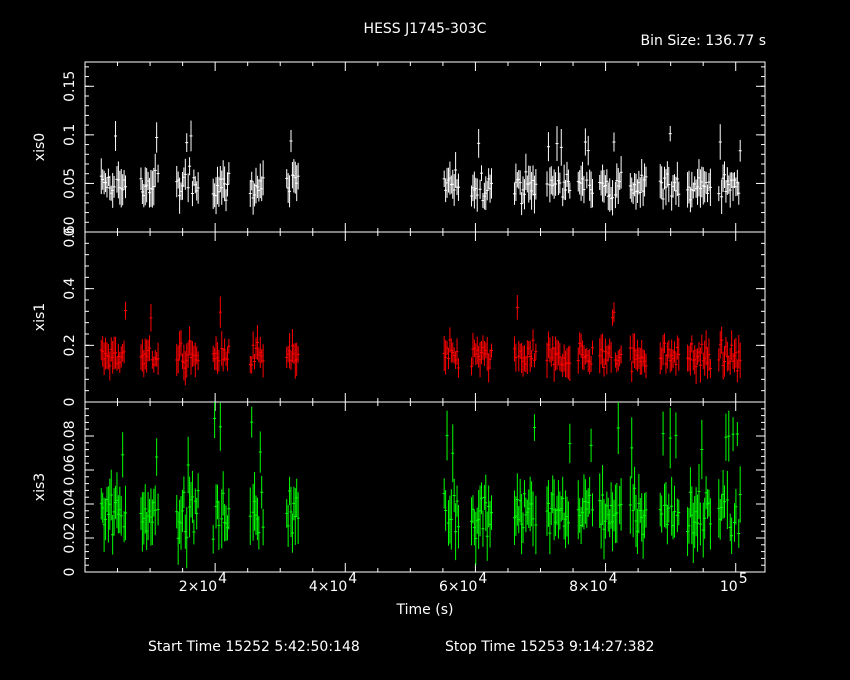  I want to click on x-tick-label: 4×10 4, so click(333, 583).